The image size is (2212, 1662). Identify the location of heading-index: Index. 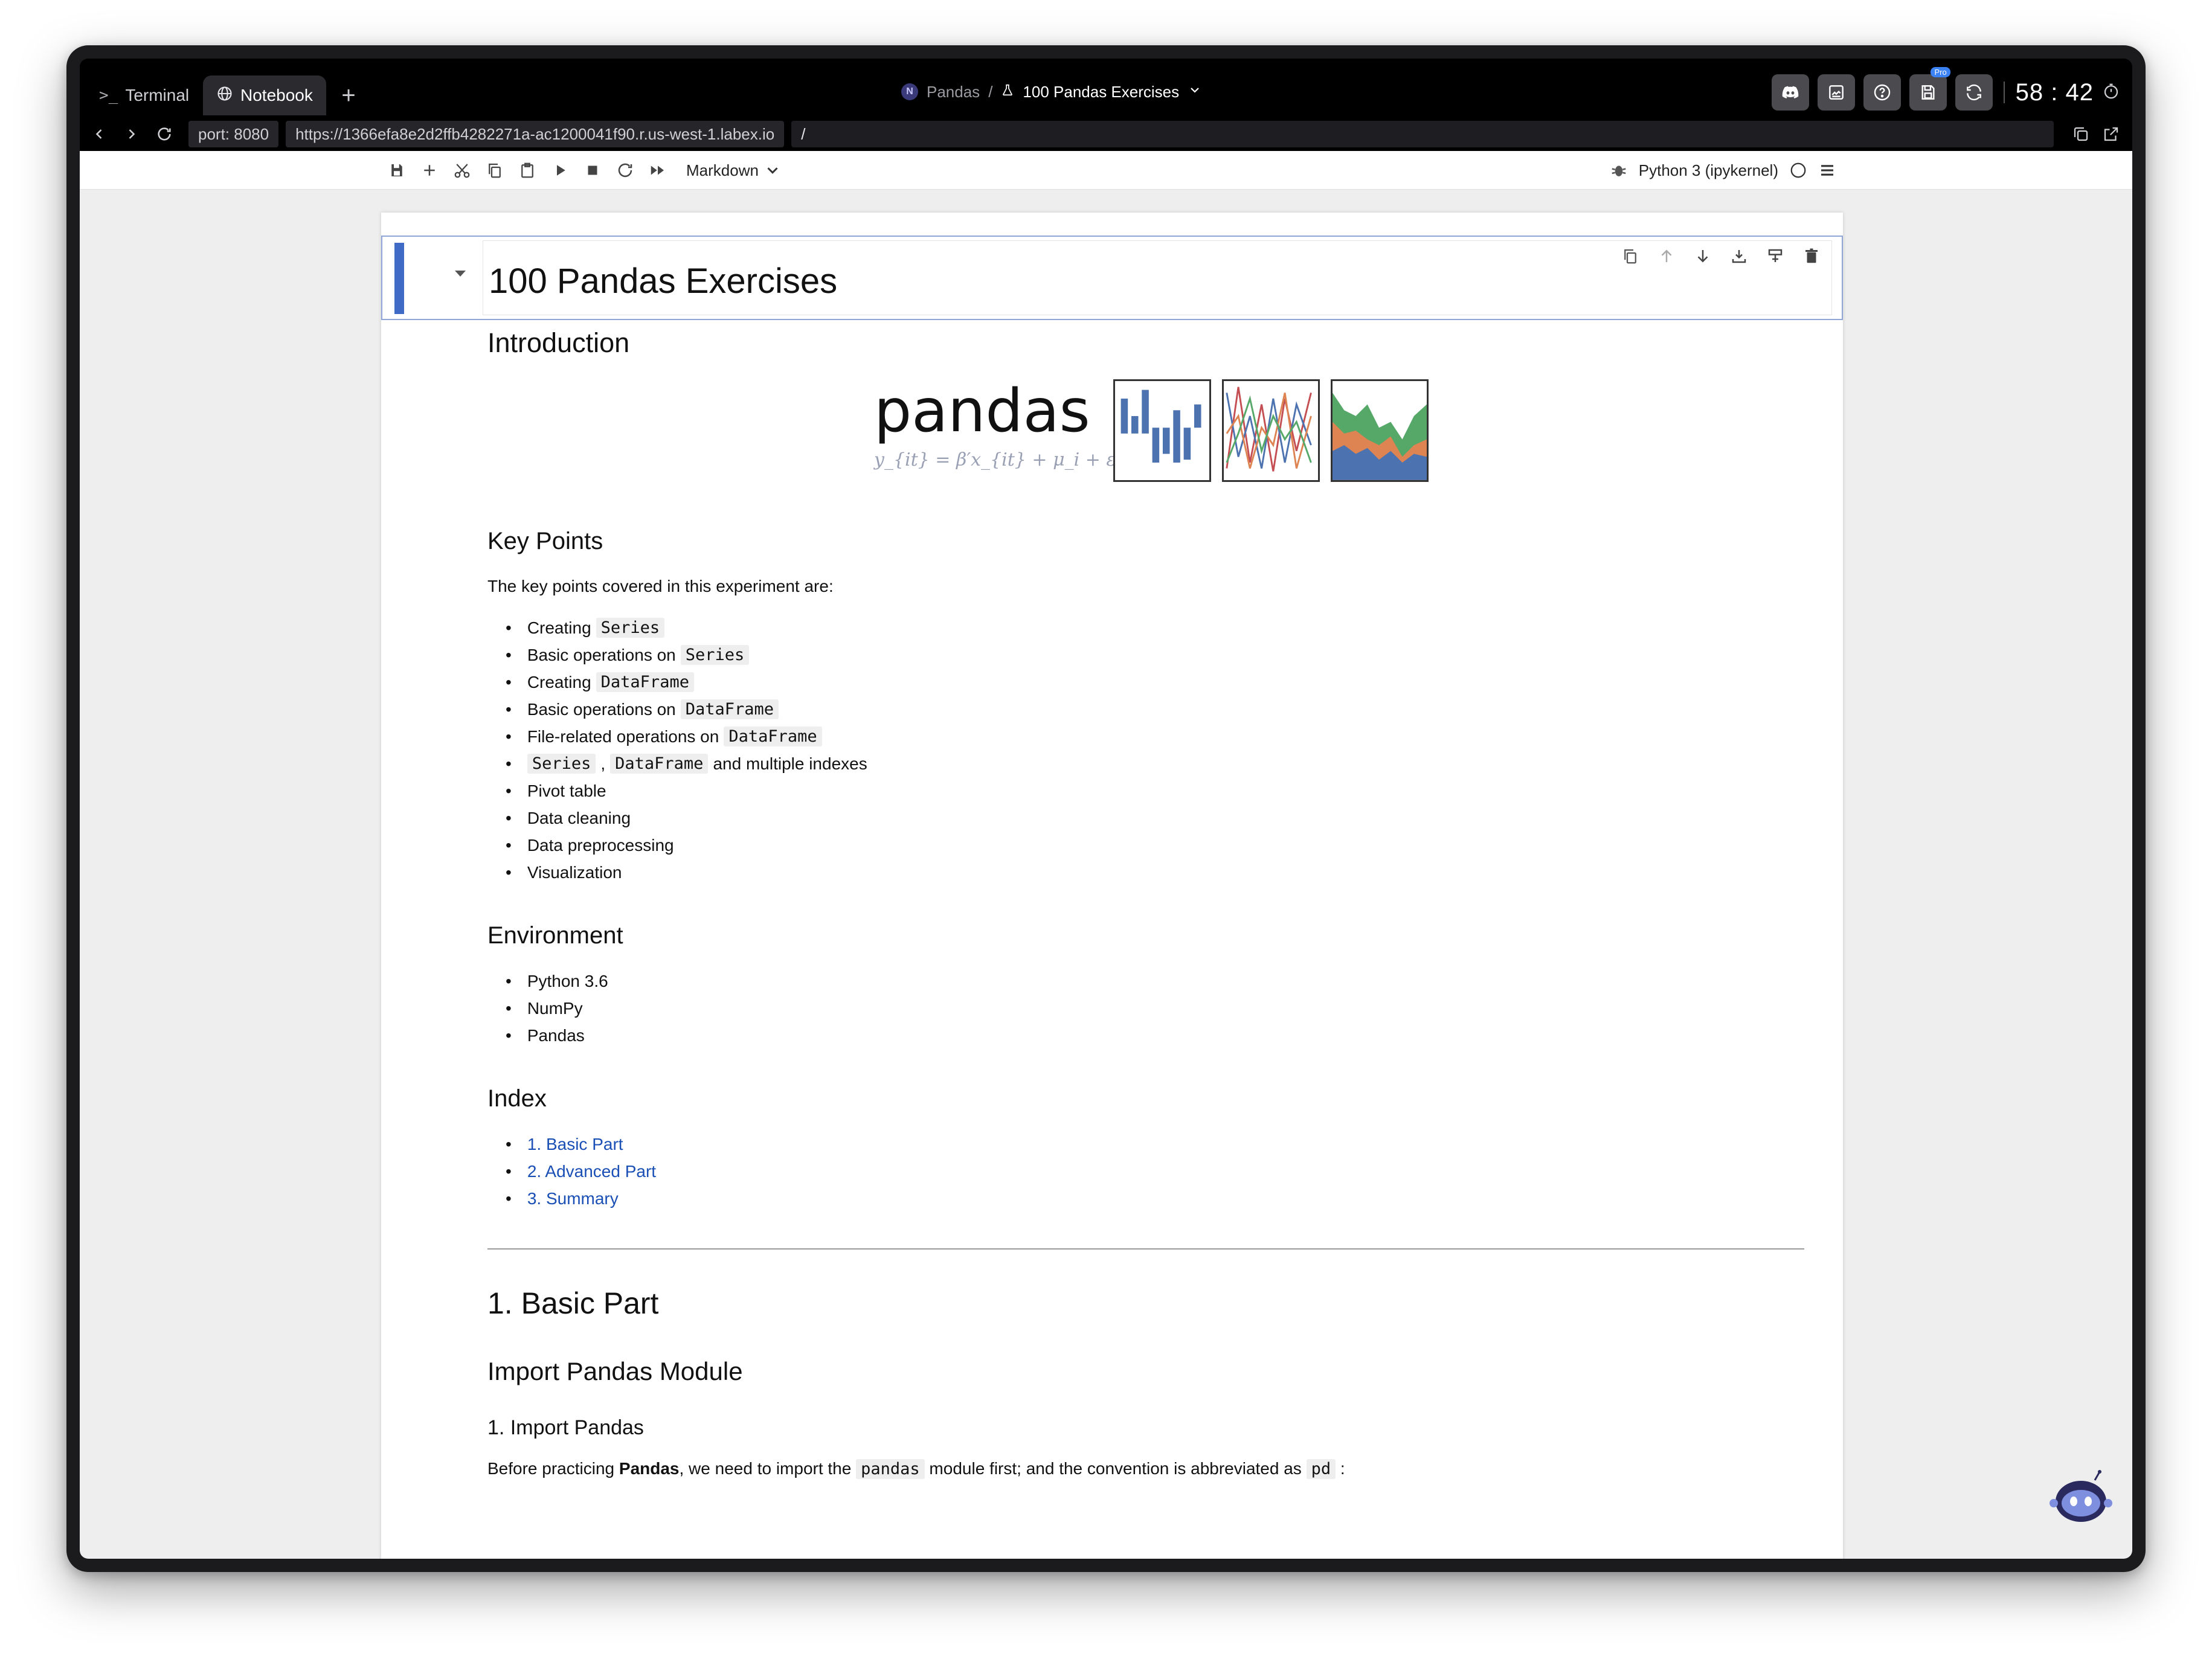
(517, 1098).